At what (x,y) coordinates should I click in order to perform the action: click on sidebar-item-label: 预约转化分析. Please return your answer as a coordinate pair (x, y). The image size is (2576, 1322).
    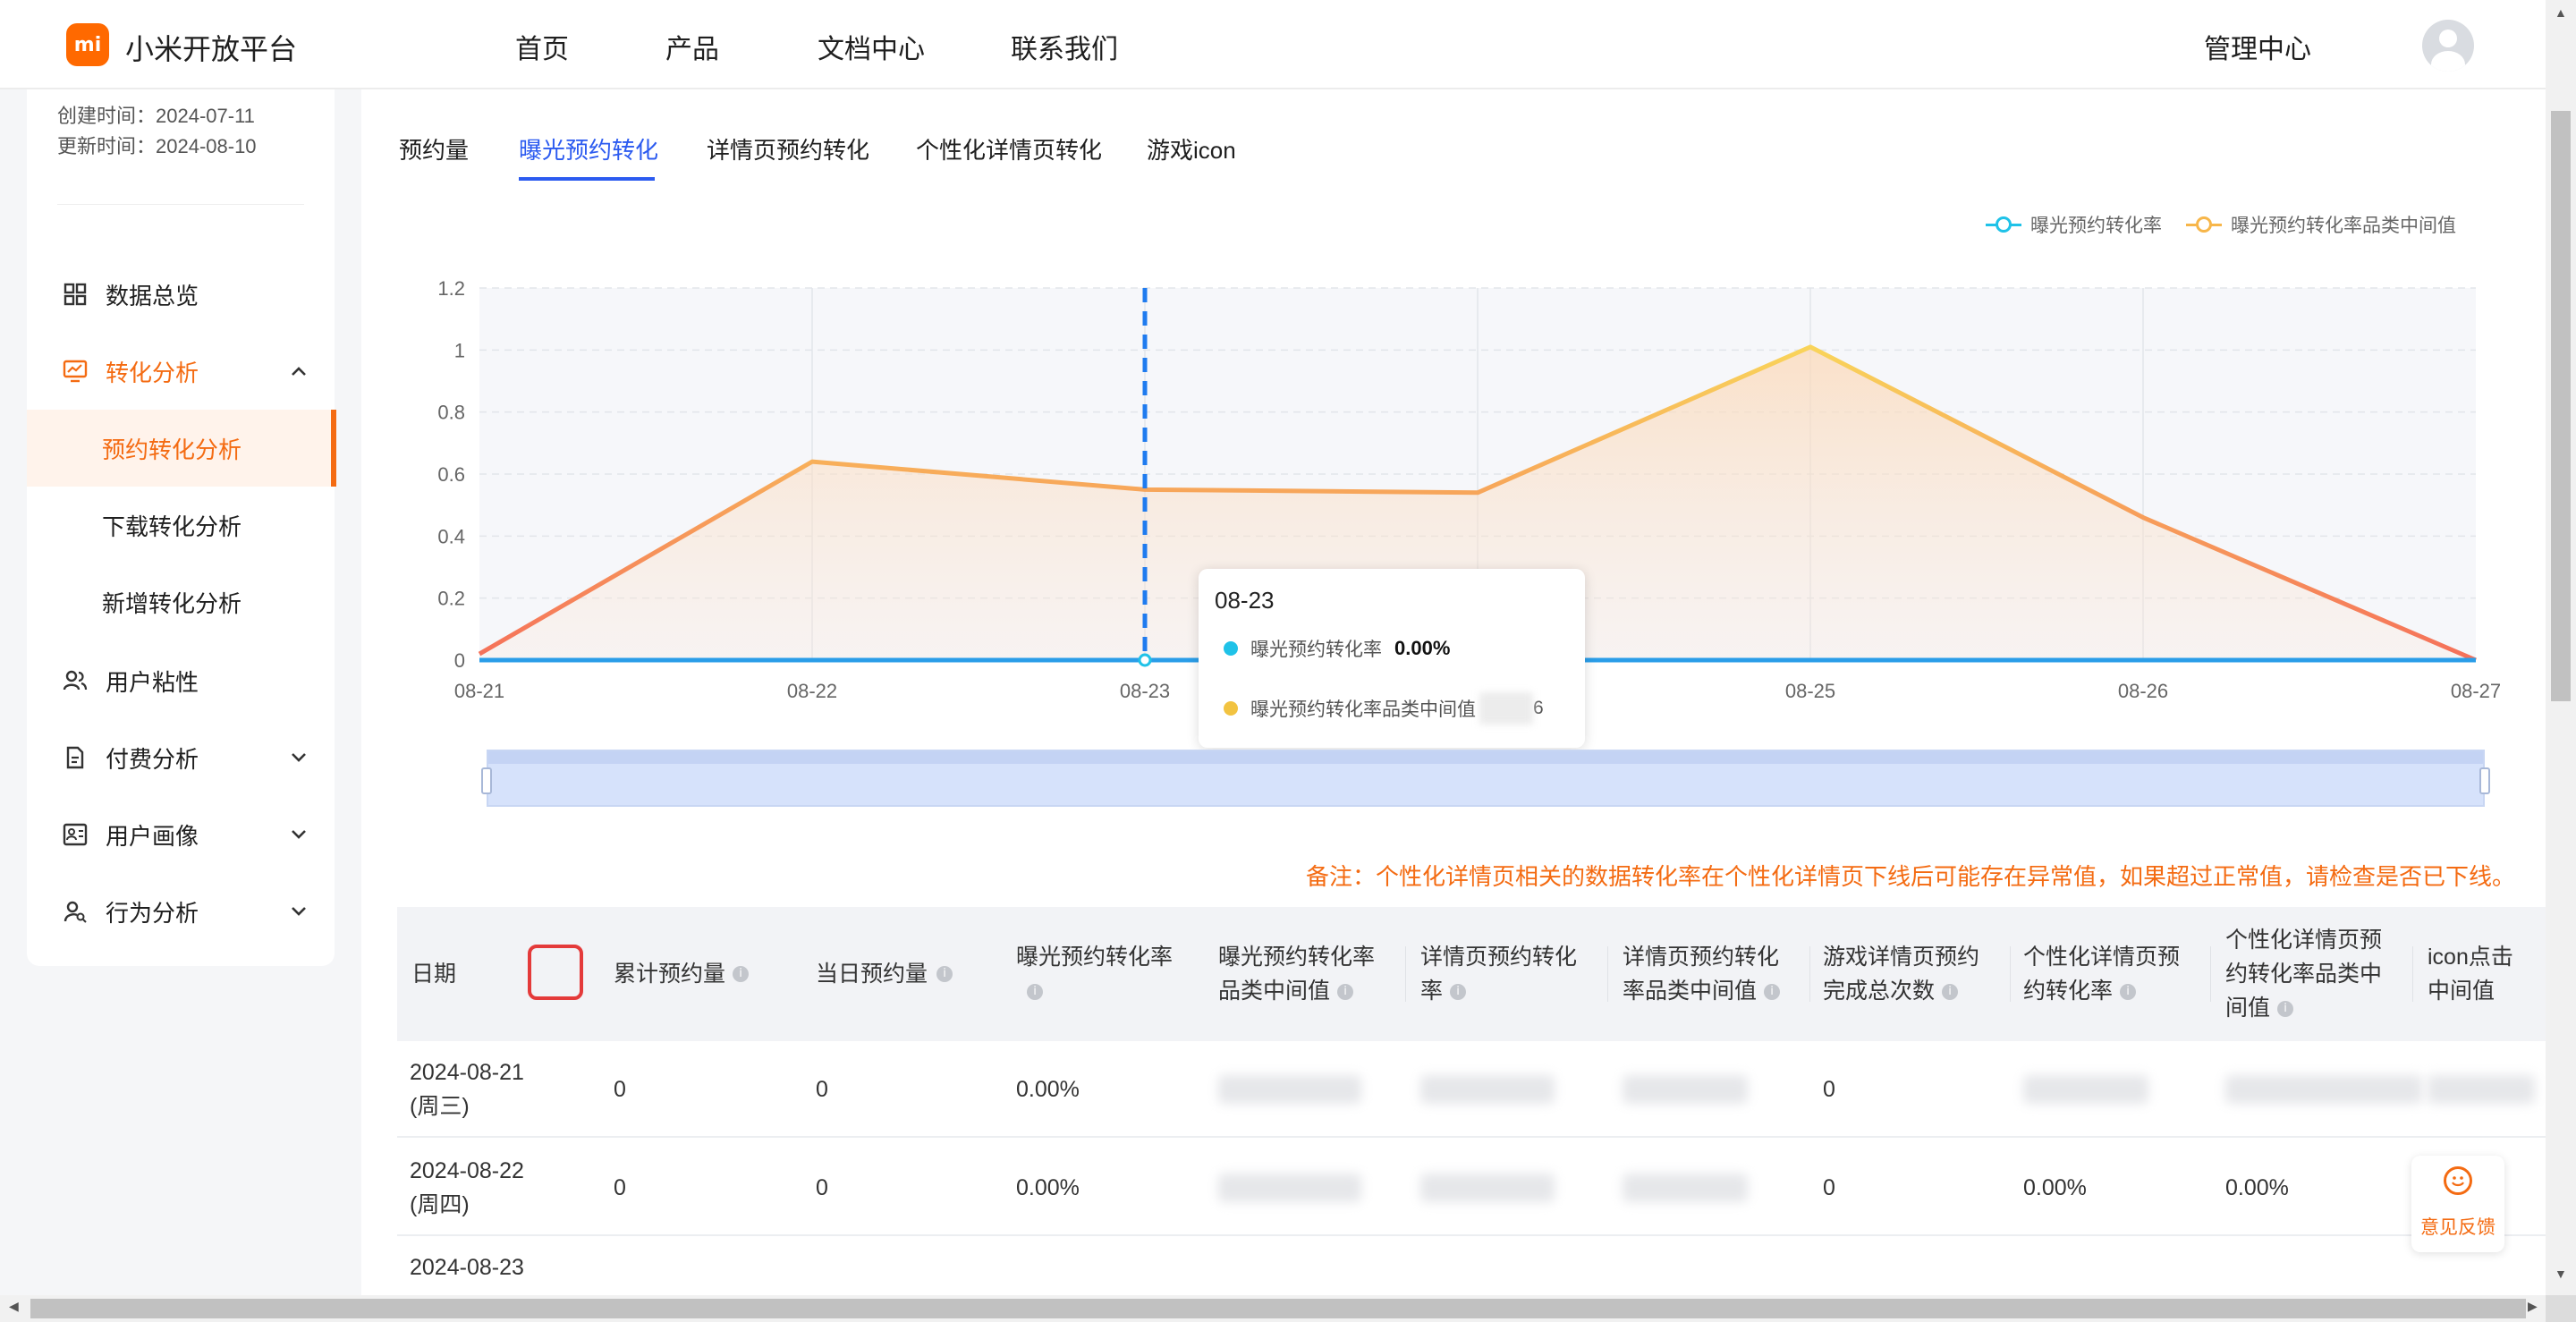
    Looking at the image, I should click on (172, 450).